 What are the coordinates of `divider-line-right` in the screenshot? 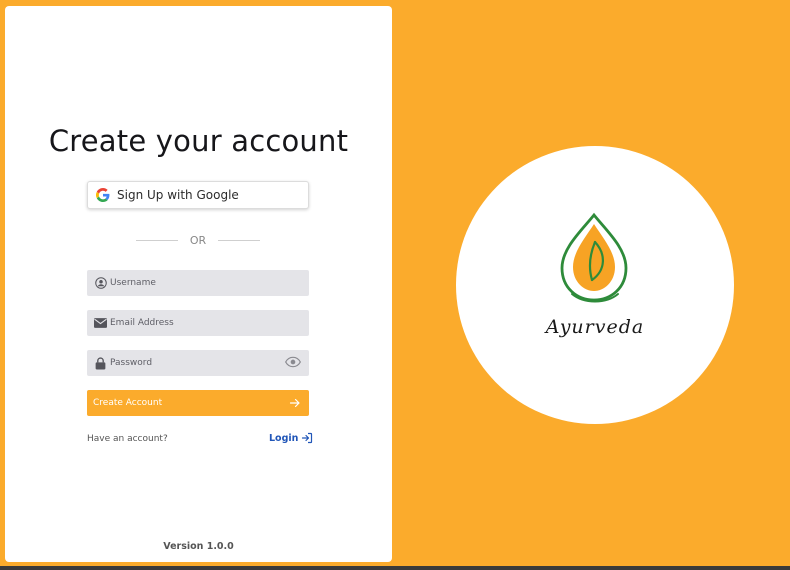 It's located at (239, 240).